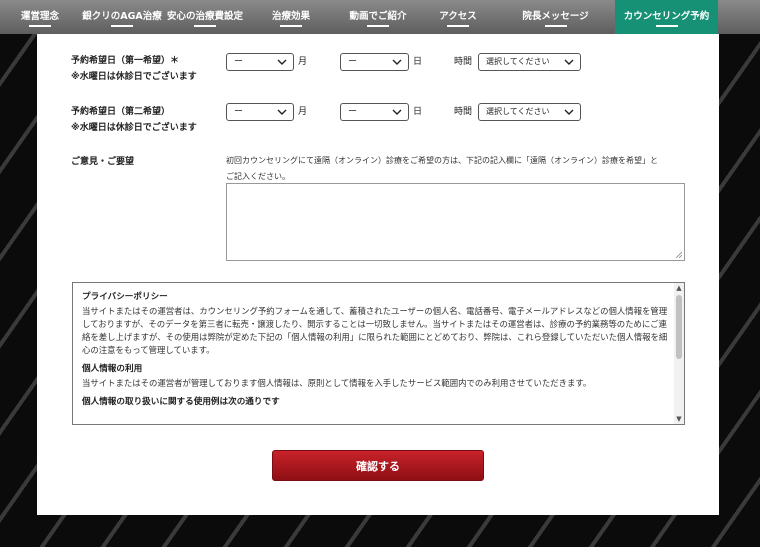 The image size is (760, 547). What do you see at coordinates (125, 297) in the screenshot?
I see `privacy-title: プライバシーポリシー` at bounding box center [125, 297].